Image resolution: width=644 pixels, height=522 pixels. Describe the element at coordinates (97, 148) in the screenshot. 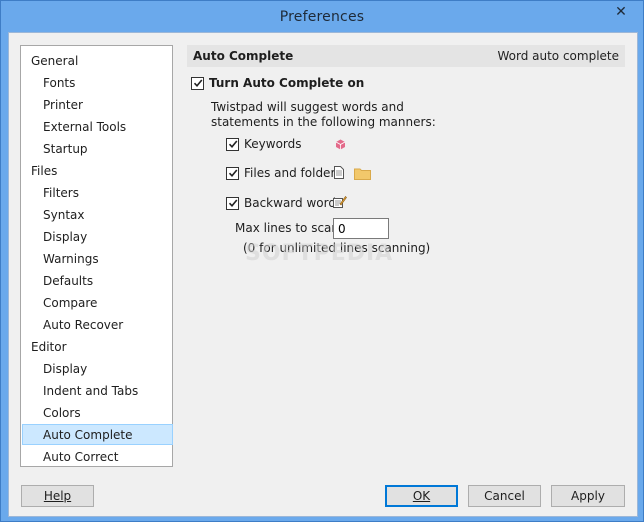

I see `nav-item-startup: Startup` at that location.